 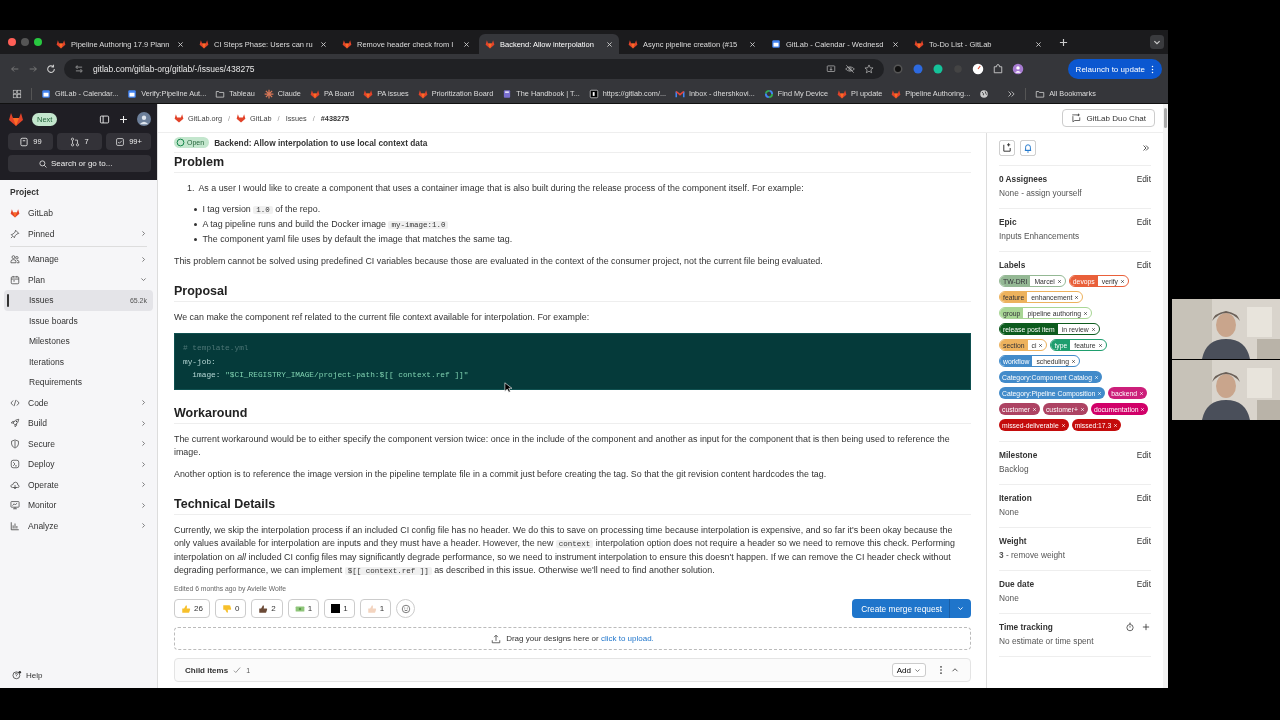 I want to click on reaction-button: 26, so click(x=192, y=608).